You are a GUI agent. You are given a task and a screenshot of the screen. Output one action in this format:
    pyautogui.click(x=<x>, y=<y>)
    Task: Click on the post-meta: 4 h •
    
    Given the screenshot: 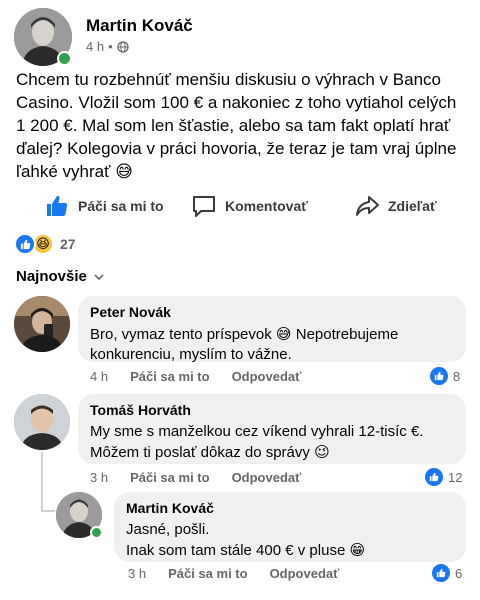 What is the action you would take?
    pyautogui.click(x=107, y=46)
    